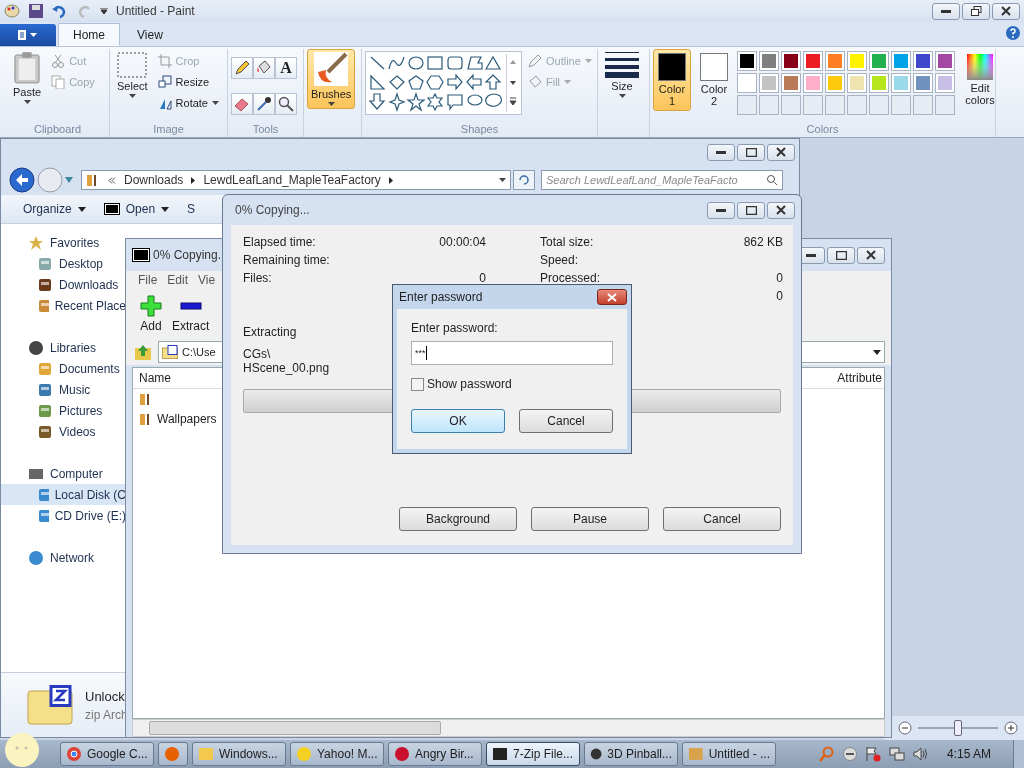 This screenshot has width=1024, height=768. I want to click on resize-button: Resize, so click(188, 82).